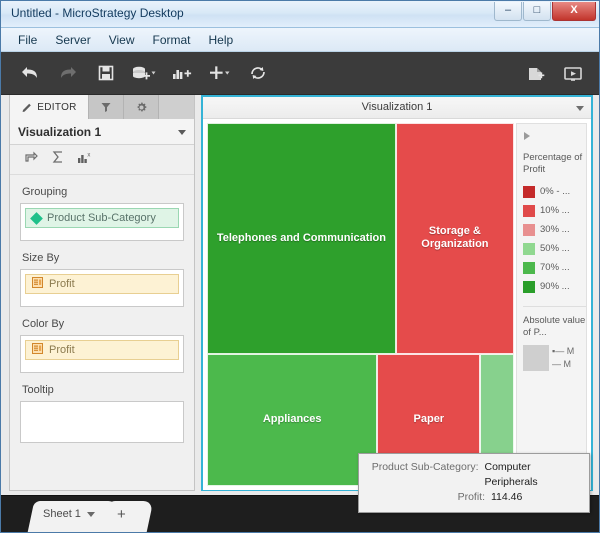 The width and height of the screenshot is (600, 533). Describe the element at coordinates (102, 350) in the screenshot. I see `chip-profit-color: Profit` at that location.